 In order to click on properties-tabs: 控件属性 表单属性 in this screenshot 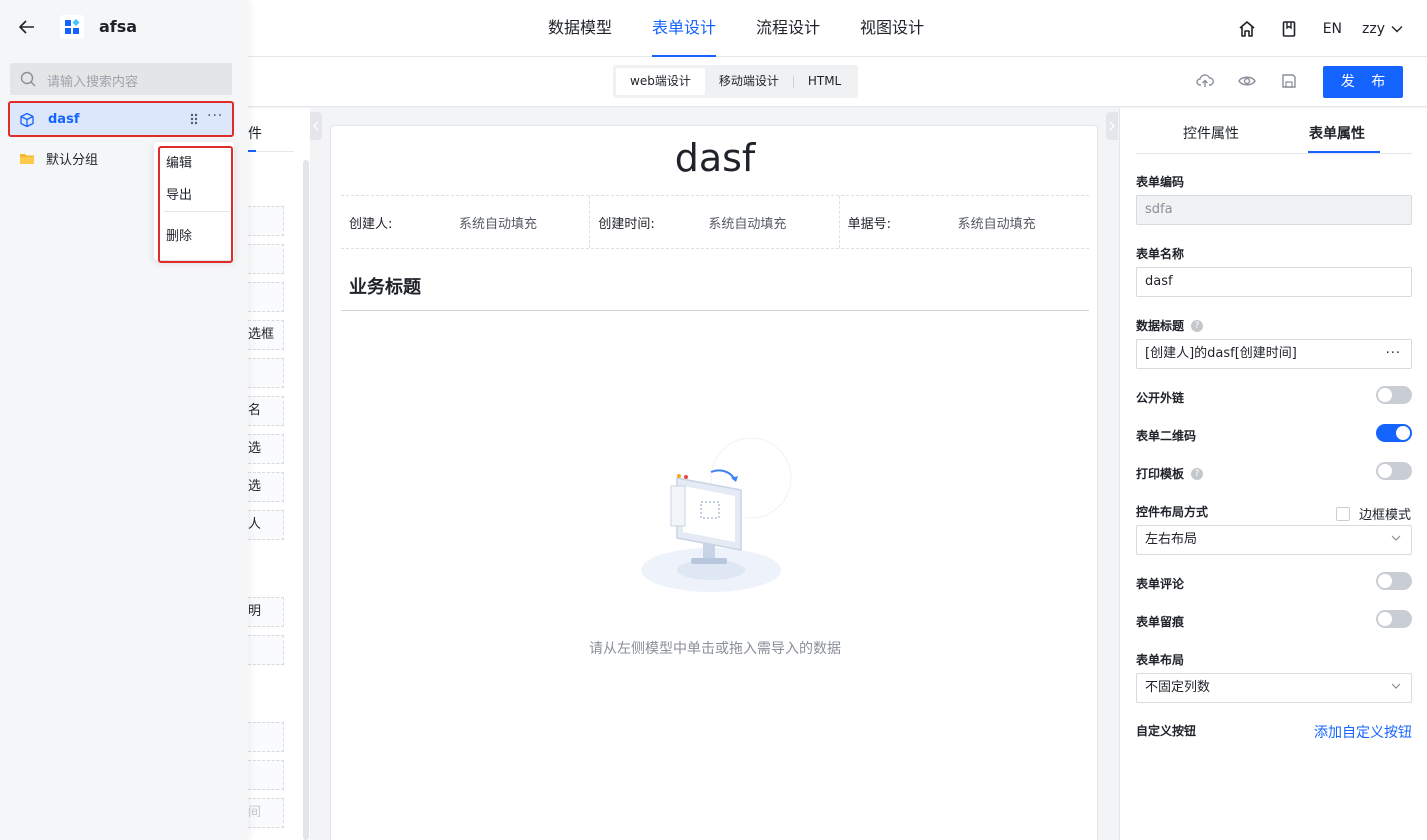, I will do `click(1274, 131)`.